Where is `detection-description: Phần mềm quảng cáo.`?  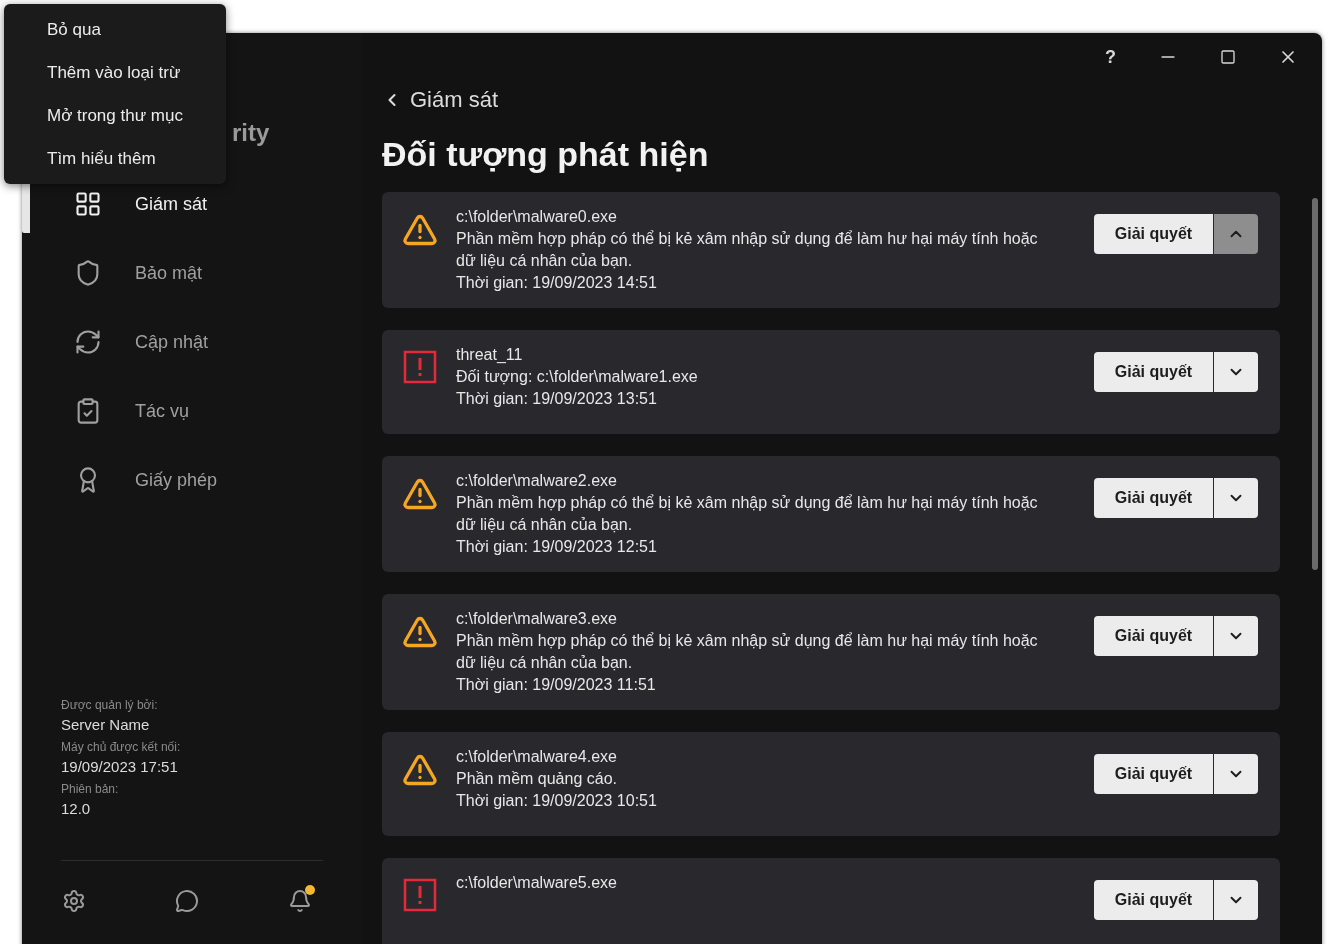
detection-description: Phần mềm quảng cáo. is located at coordinates (537, 779).